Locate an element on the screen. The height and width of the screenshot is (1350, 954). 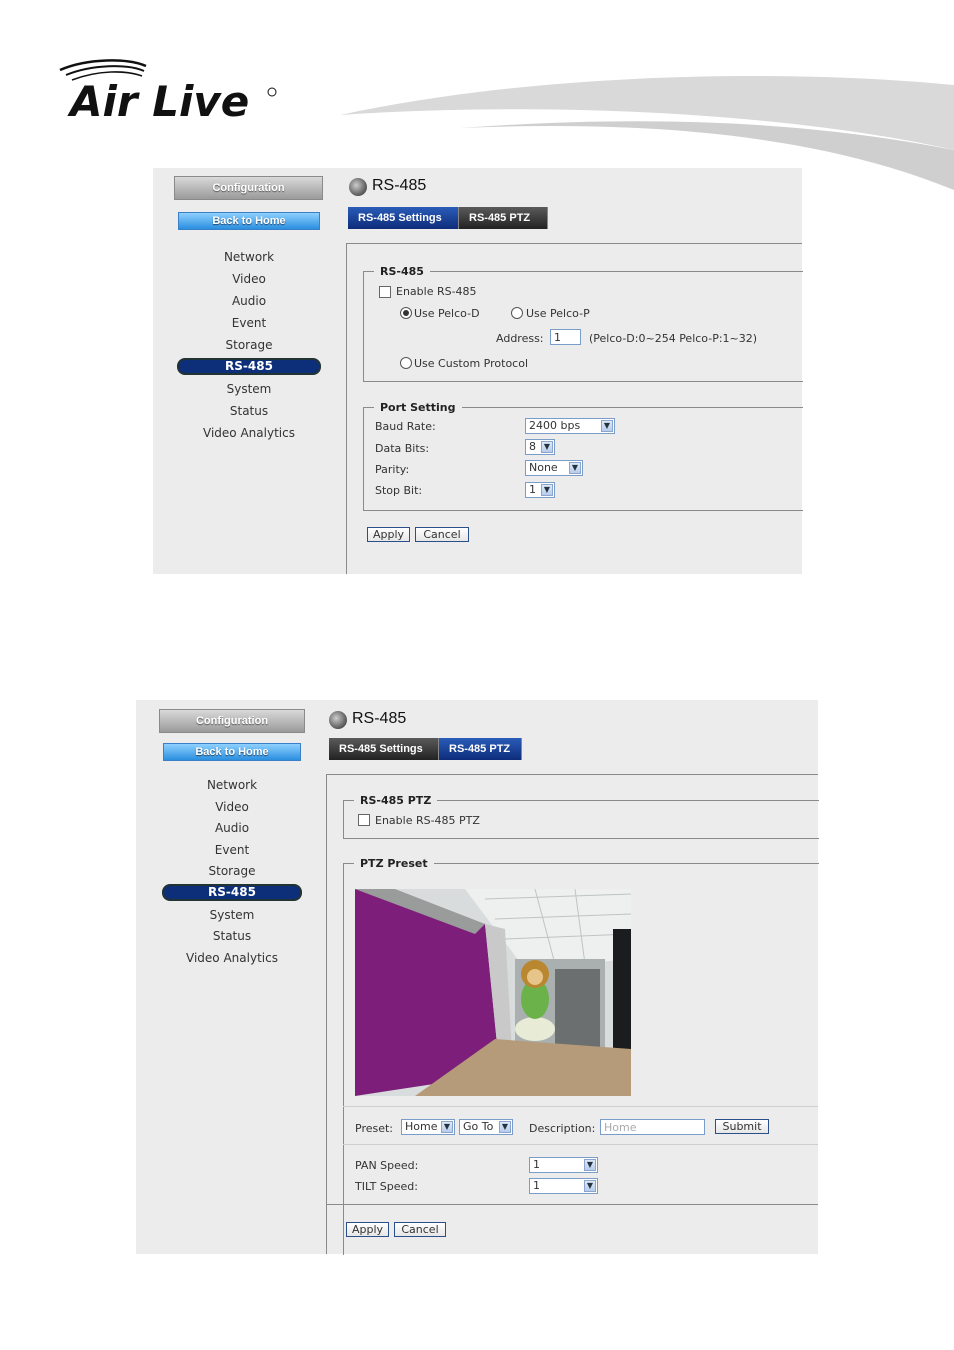
rs485-ptz-legend: RS-485 PTZ is located at coordinates (396, 800).